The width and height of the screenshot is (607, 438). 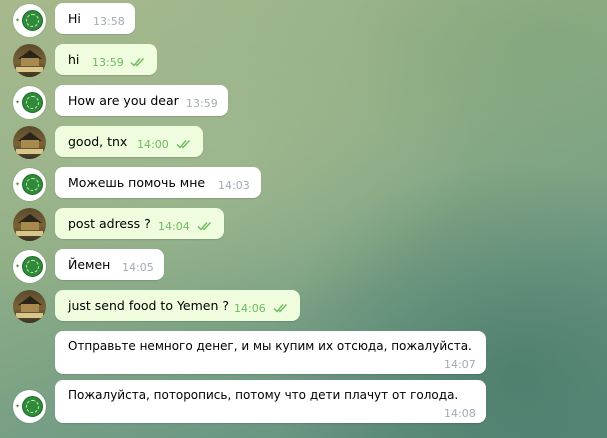 What do you see at coordinates (74, 18) in the screenshot?
I see `message-text: Hi` at bounding box center [74, 18].